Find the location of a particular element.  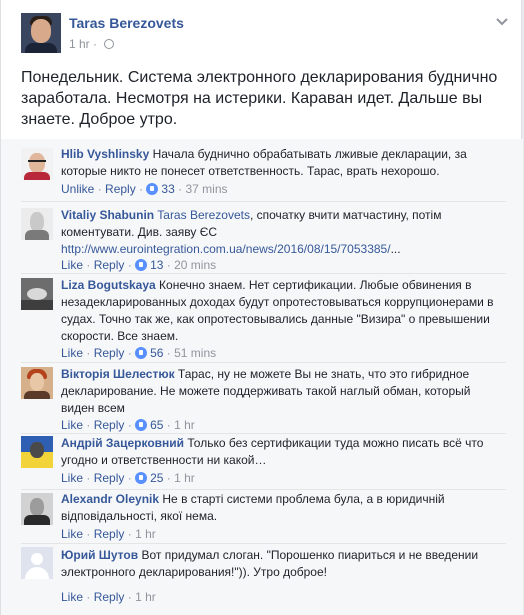

post-time: 1 hr is located at coordinates (79, 44).